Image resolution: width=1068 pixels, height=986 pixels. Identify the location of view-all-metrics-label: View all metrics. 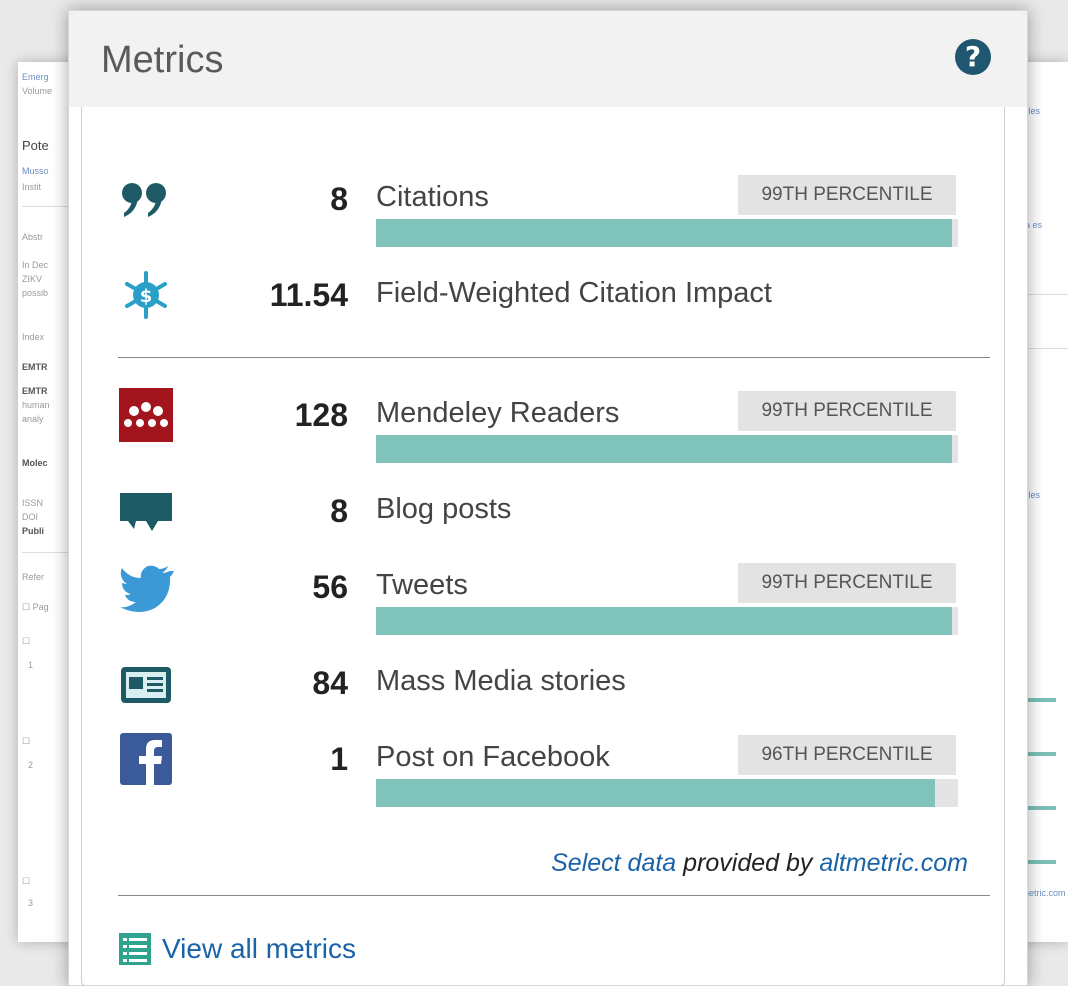
(259, 949).